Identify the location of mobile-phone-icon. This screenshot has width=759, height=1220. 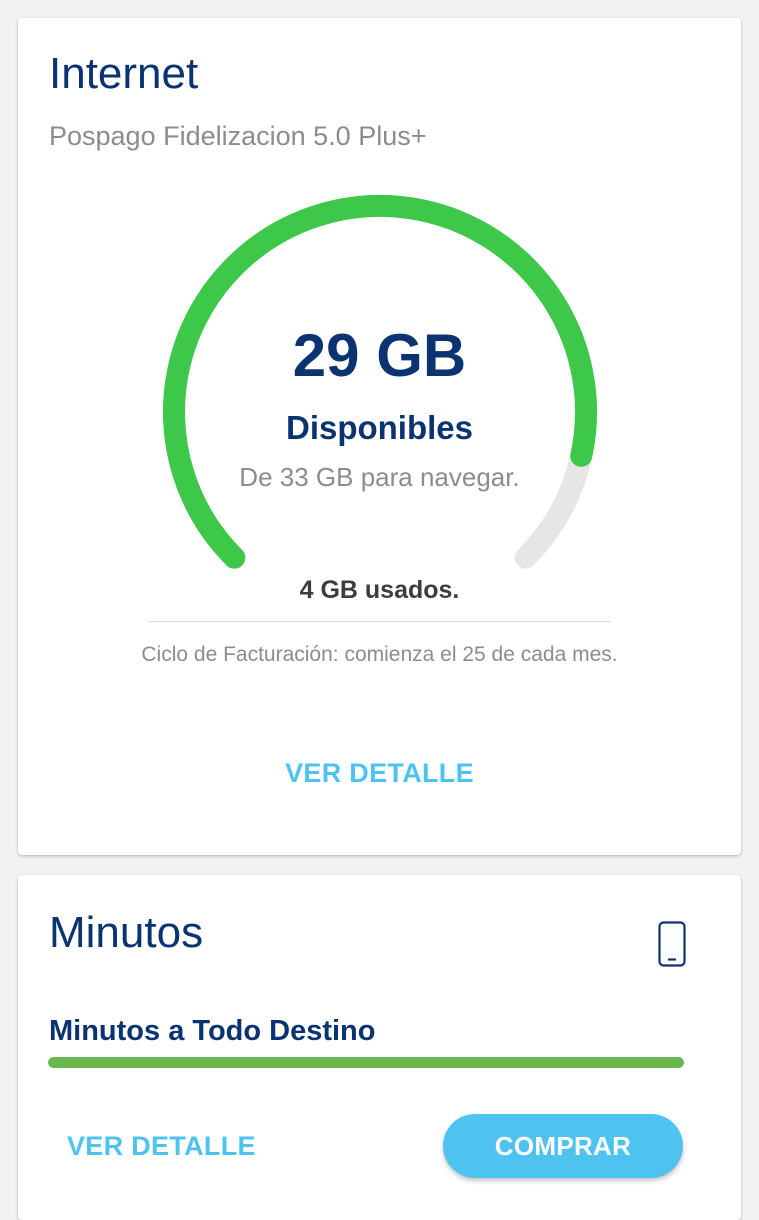
(672, 944).